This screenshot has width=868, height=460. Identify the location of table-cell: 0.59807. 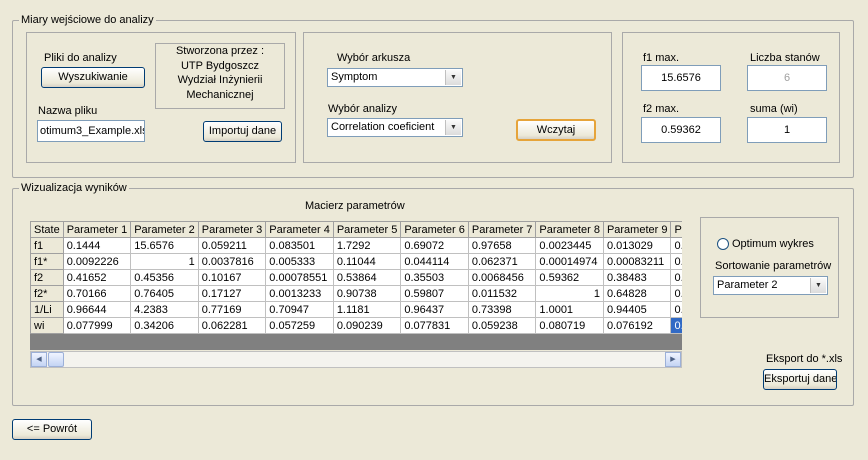
(434, 293).